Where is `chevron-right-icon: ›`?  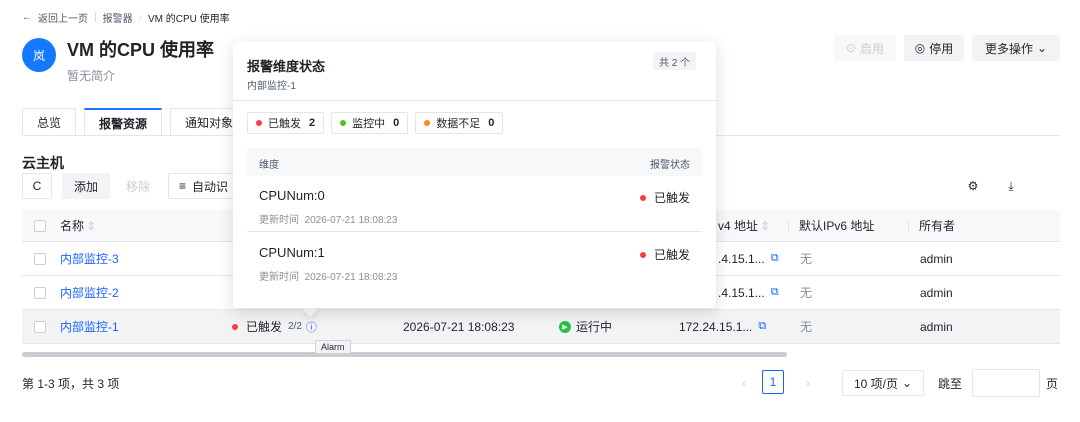 chevron-right-icon: › is located at coordinates (140, 17).